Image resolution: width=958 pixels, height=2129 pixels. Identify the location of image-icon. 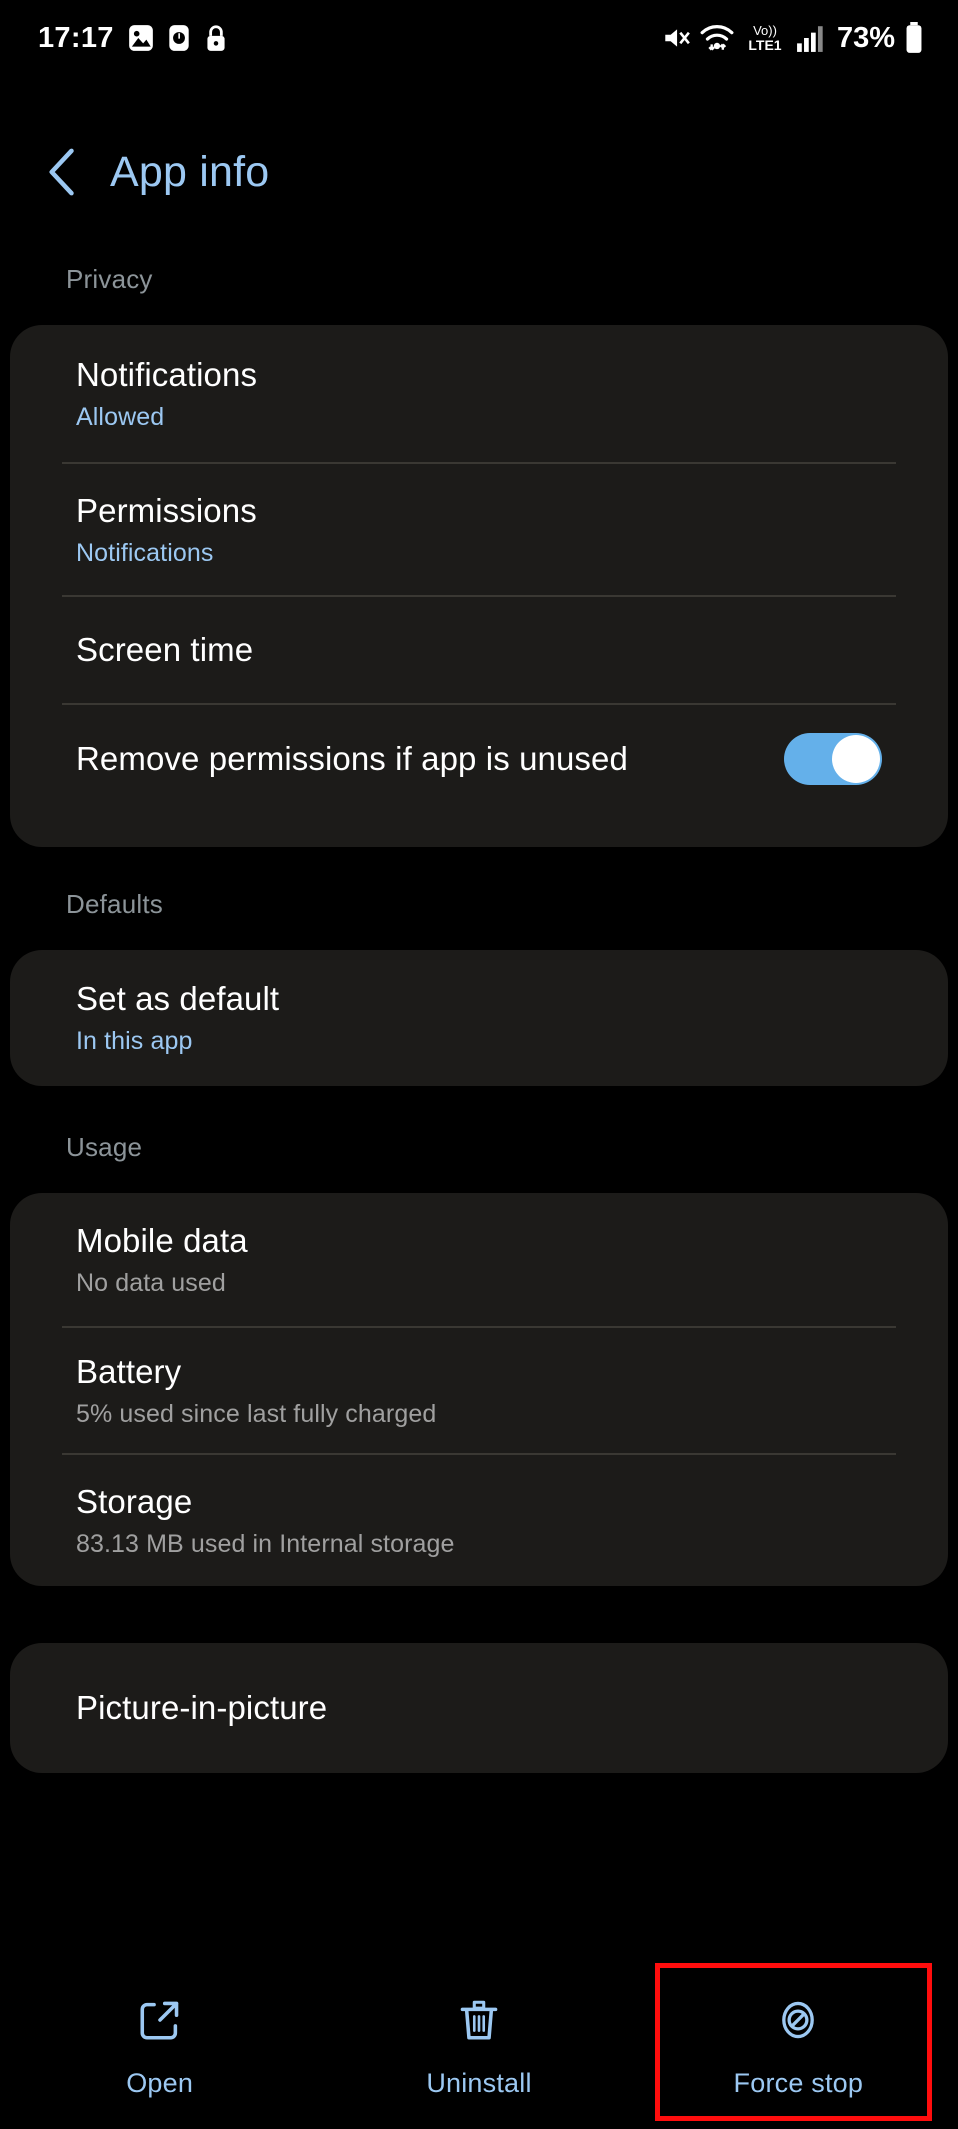
(141, 38).